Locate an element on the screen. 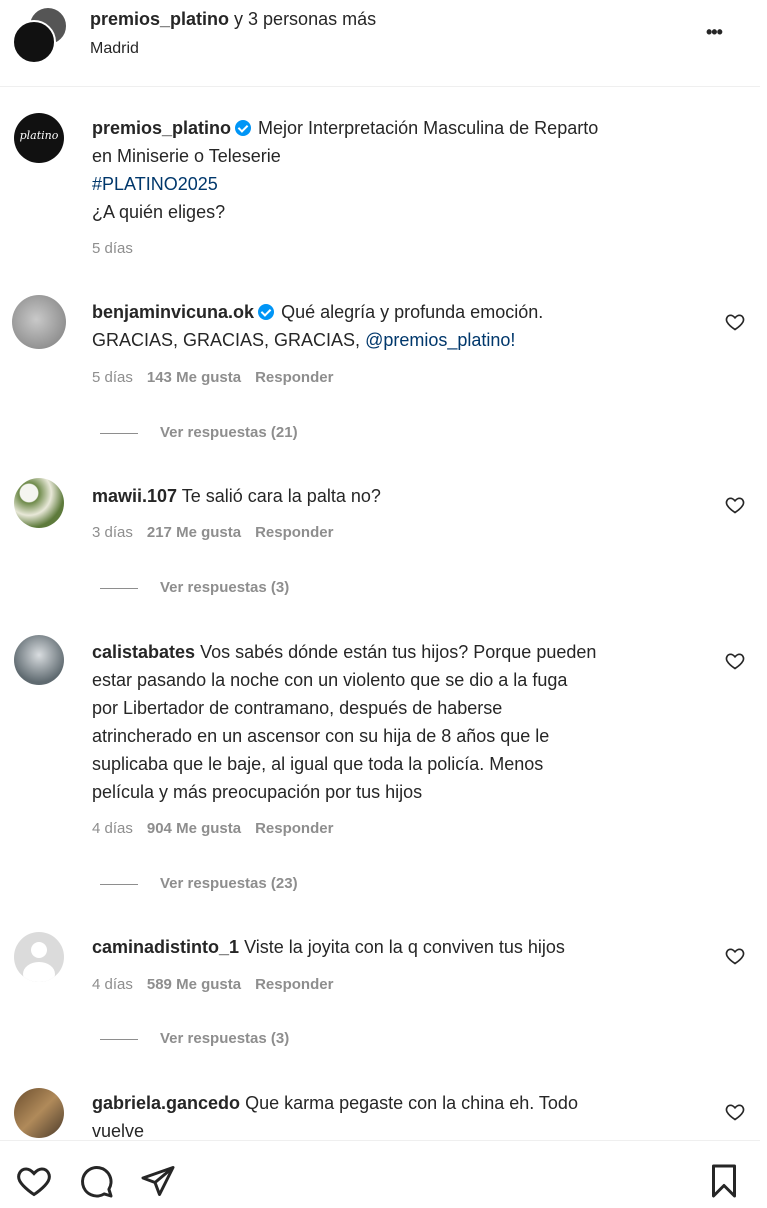 This screenshot has width=767, height=1208. platino-logo: platino is located at coordinates (39, 135).